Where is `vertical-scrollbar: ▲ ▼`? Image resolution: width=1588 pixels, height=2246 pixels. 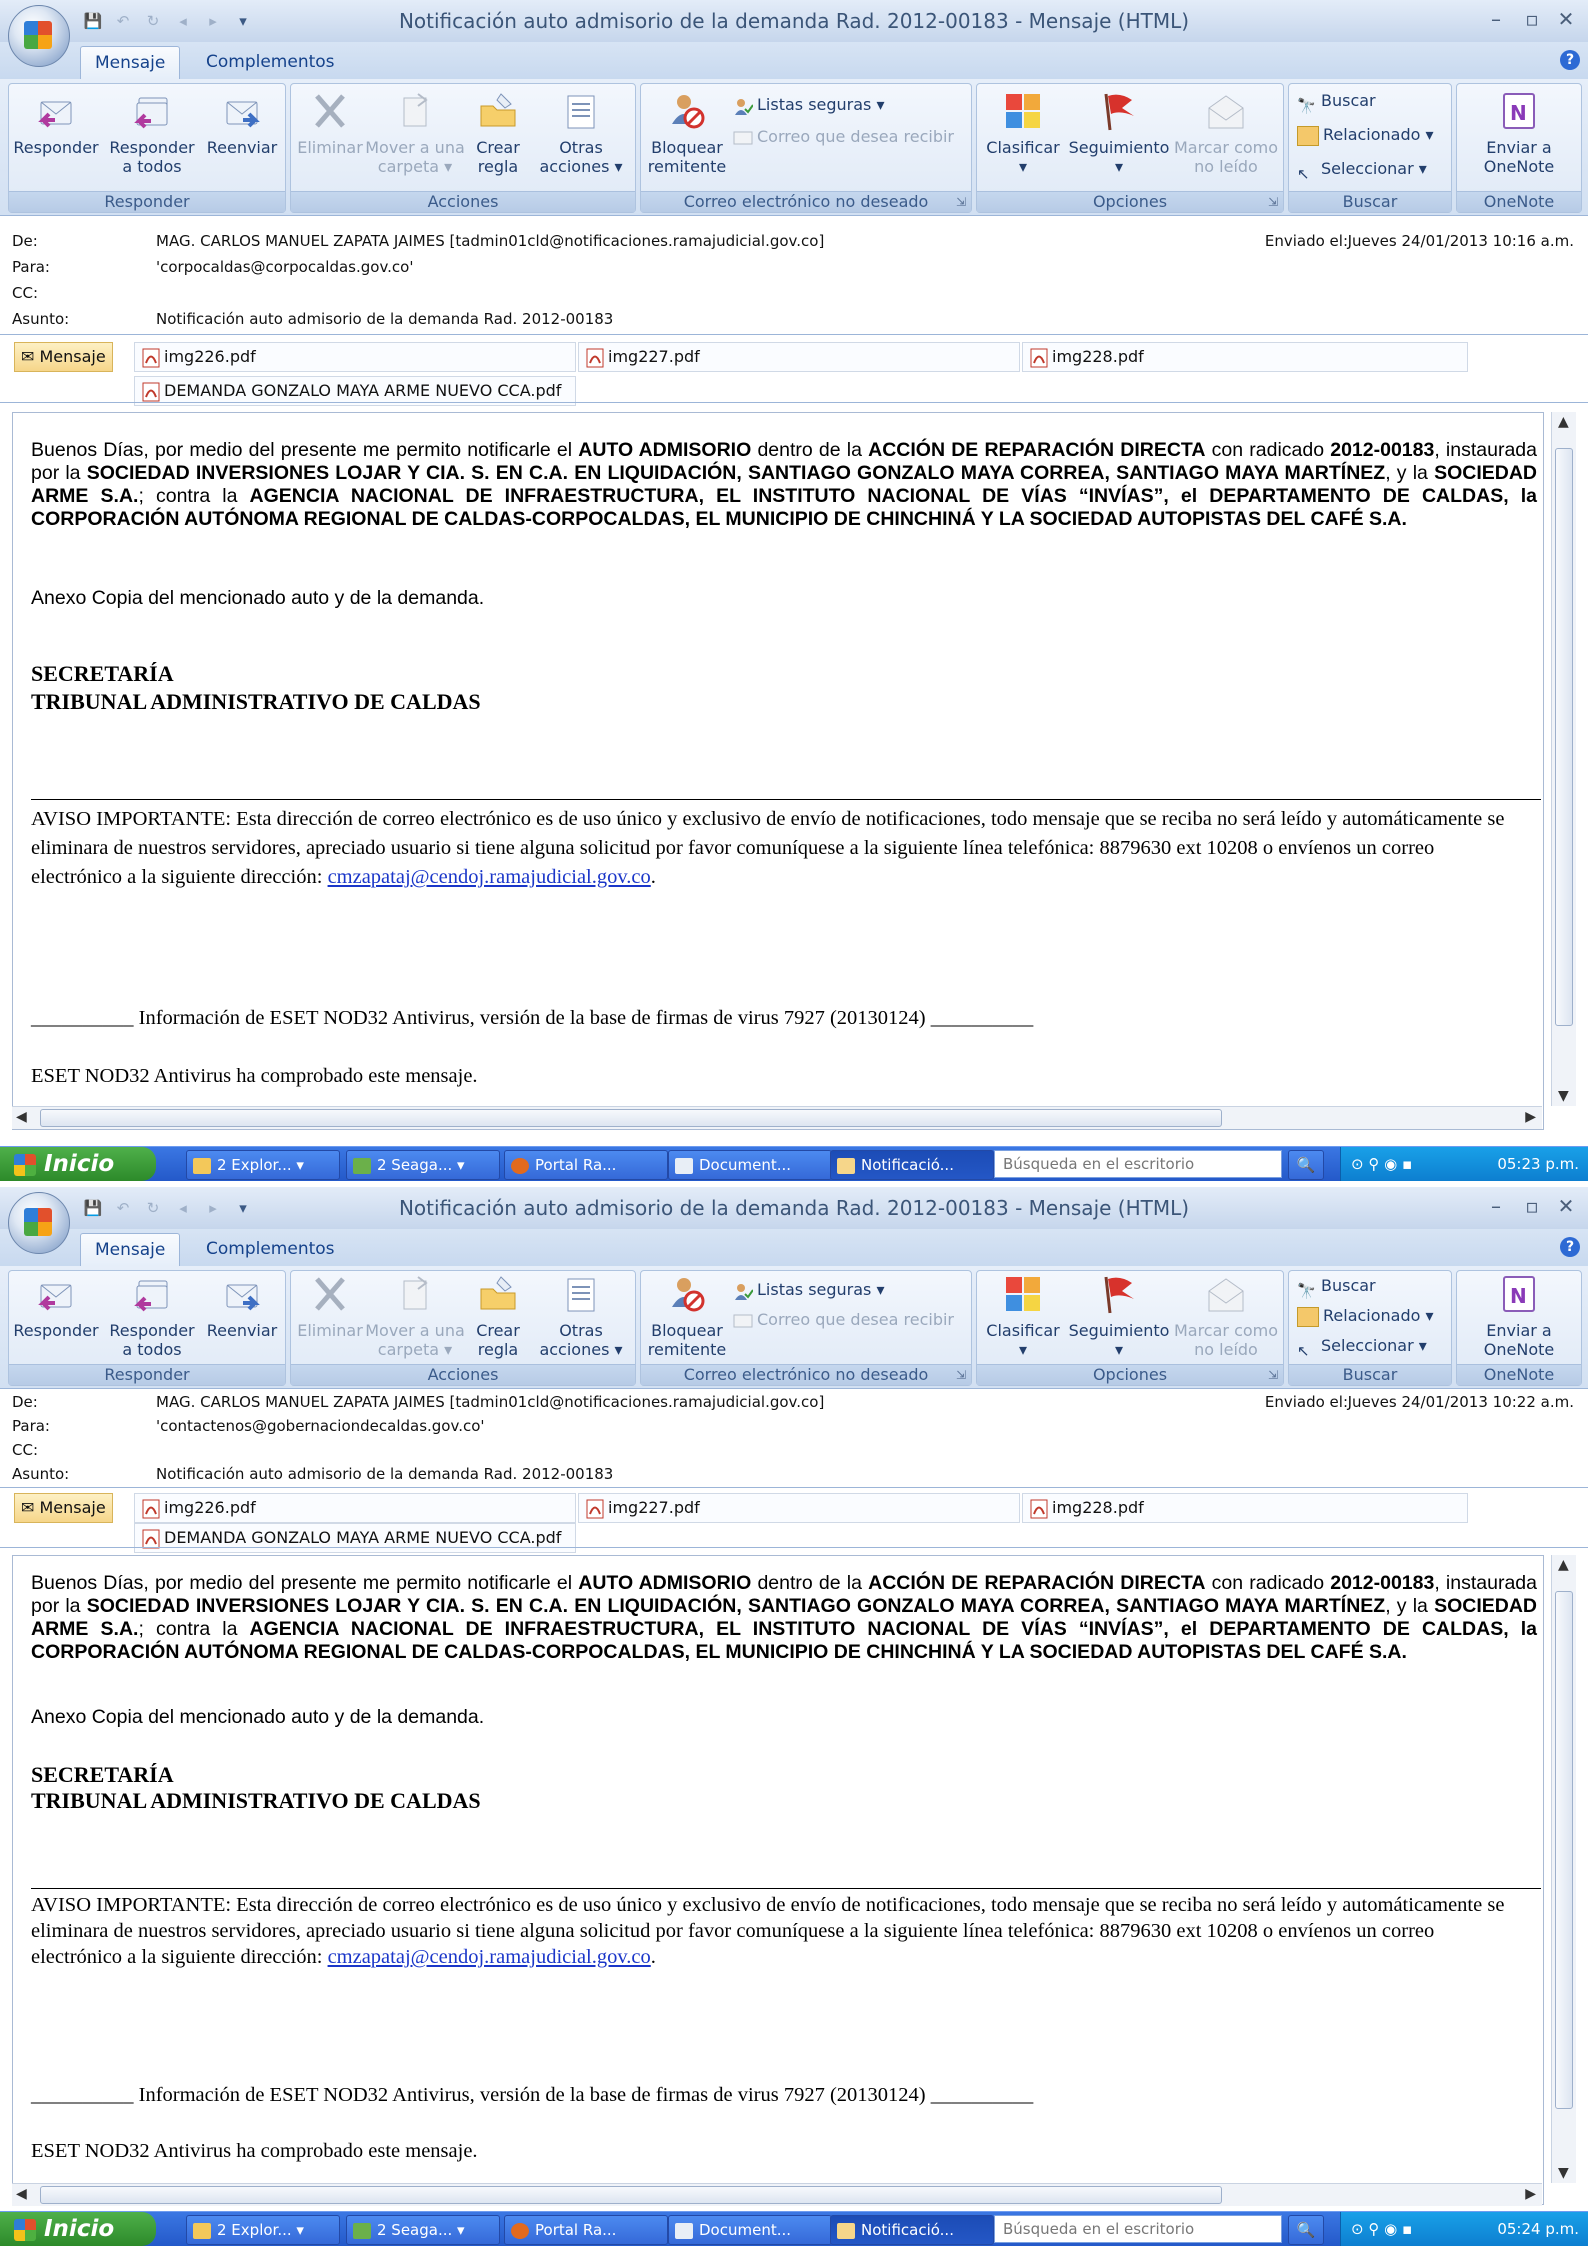
vertical-scrollbar: ▲ ▼ is located at coordinates (1563, 759).